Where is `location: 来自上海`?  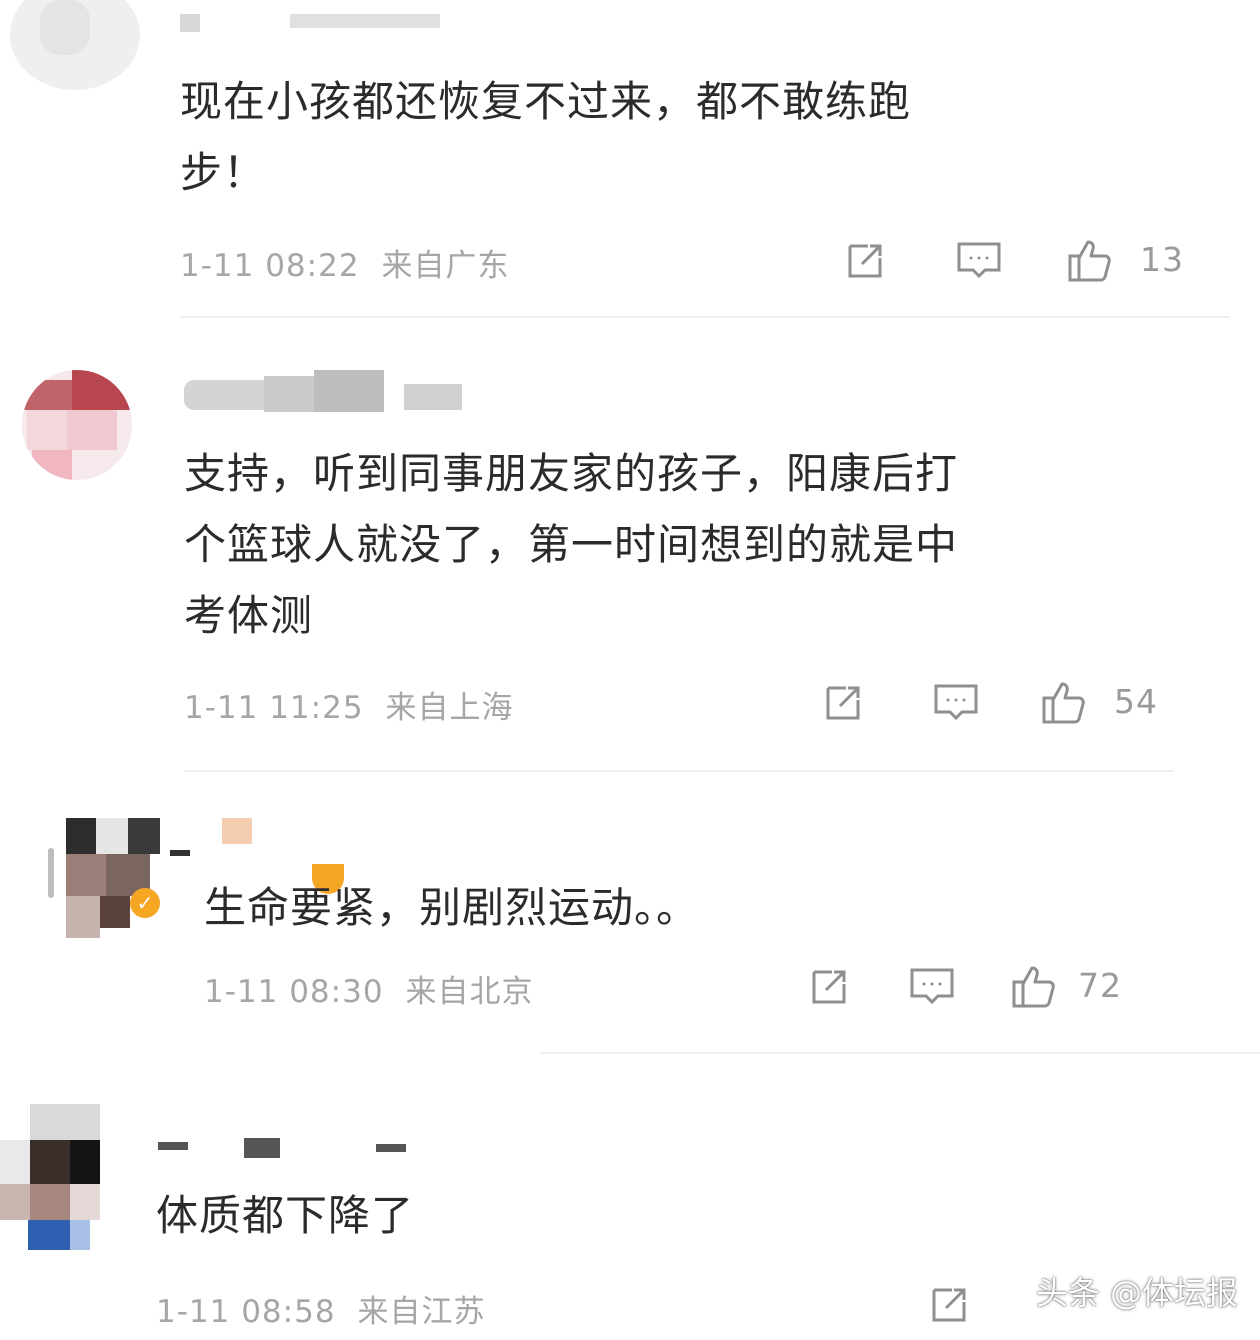 location: 来自上海 is located at coordinates (449, 708).